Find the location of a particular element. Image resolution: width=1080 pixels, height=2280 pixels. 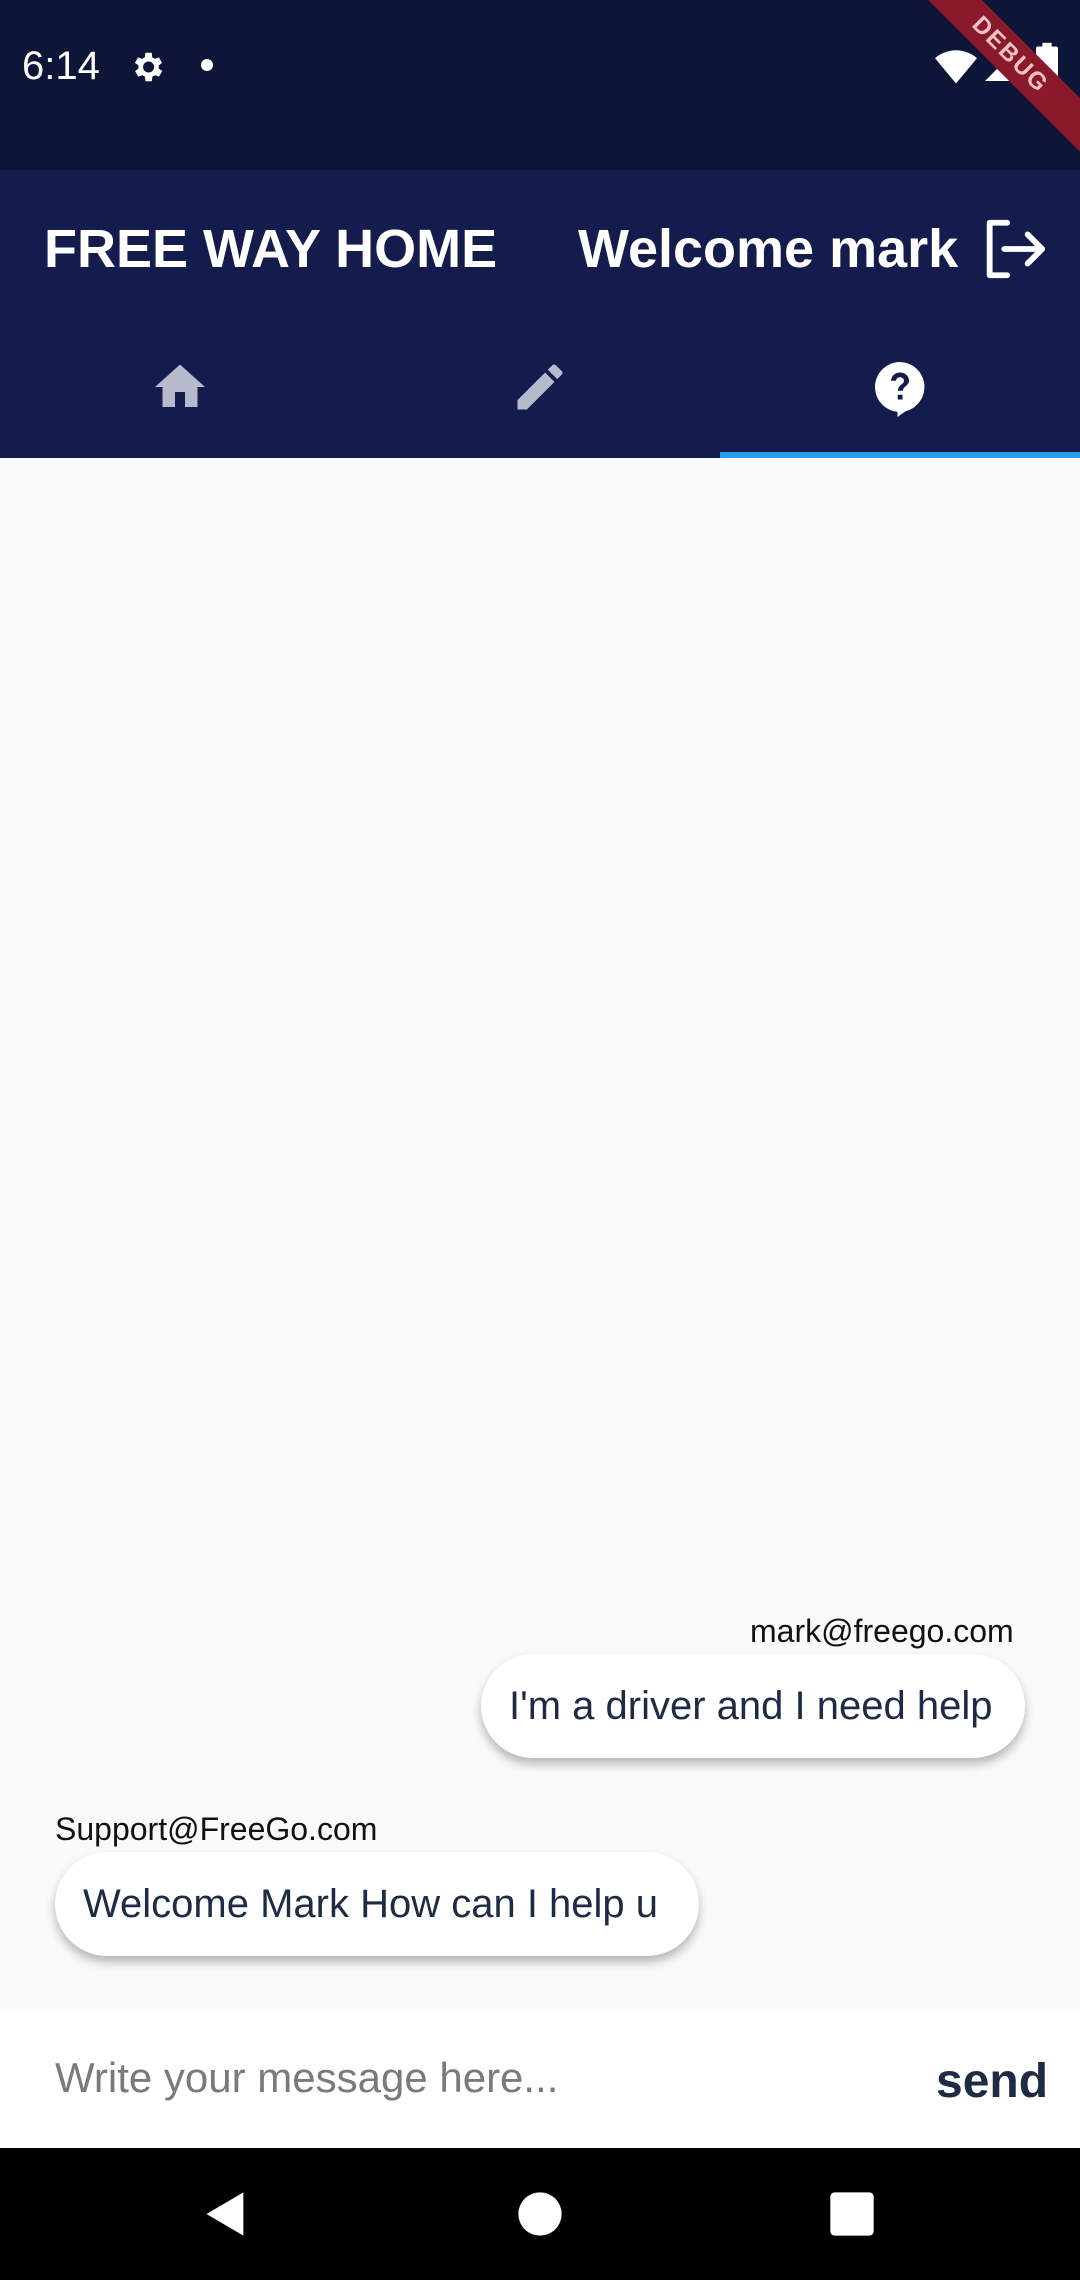

status-bar: 6:14 DEBUG is located at coordinates (540, 85).